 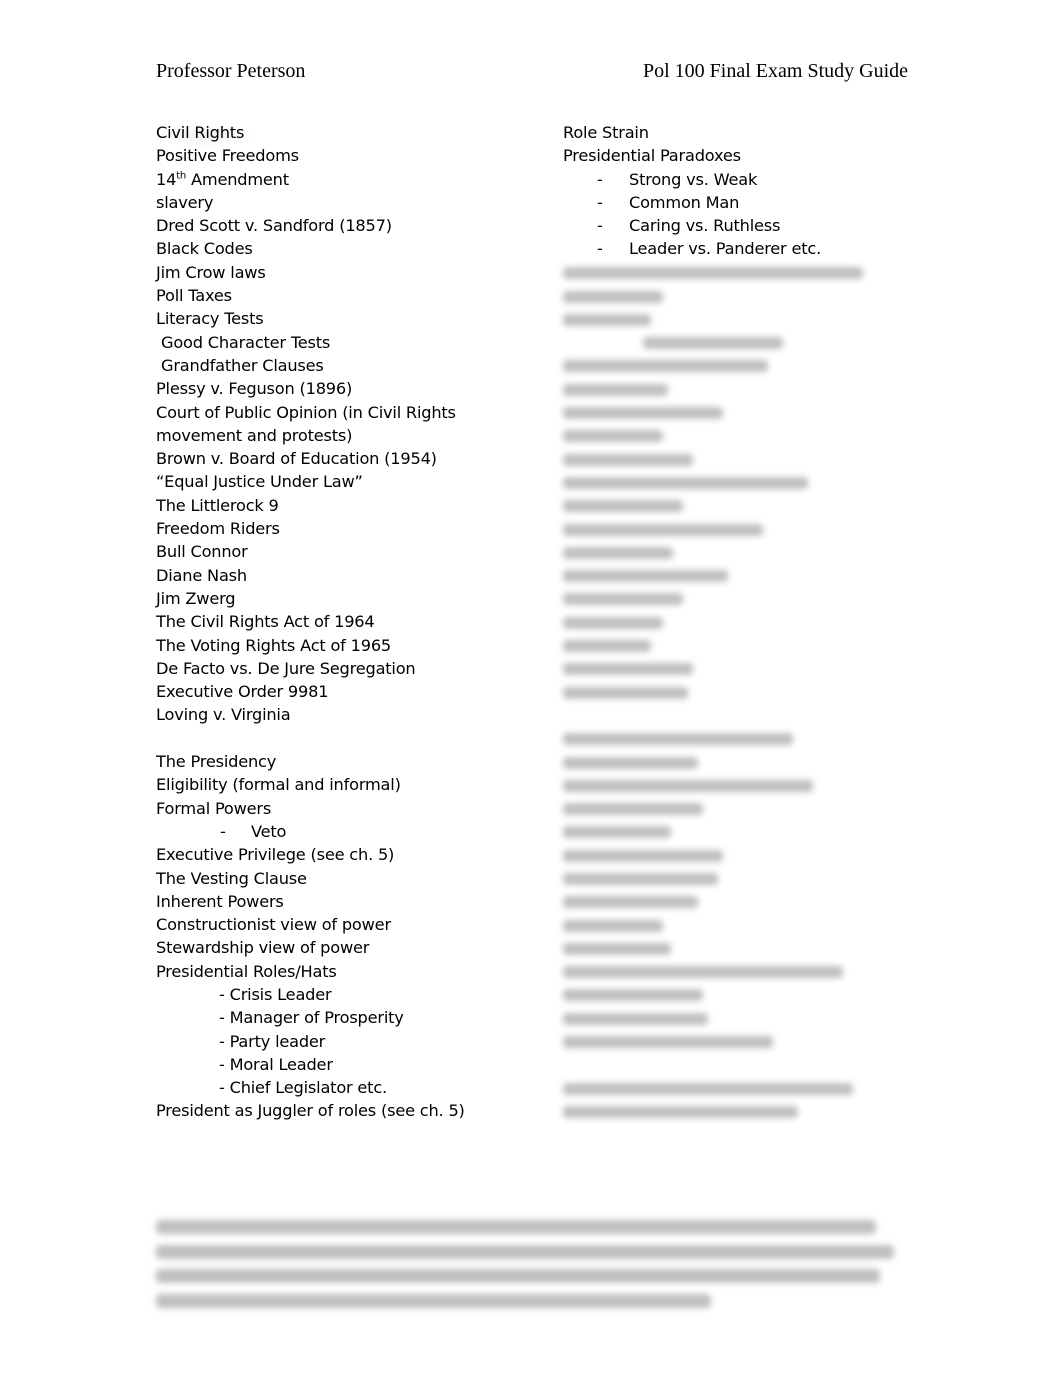 What do you see at coordinates (321, 831) in the screenshot?
I see `subterm-veto: - Veto` at bounding box center [321, 831].